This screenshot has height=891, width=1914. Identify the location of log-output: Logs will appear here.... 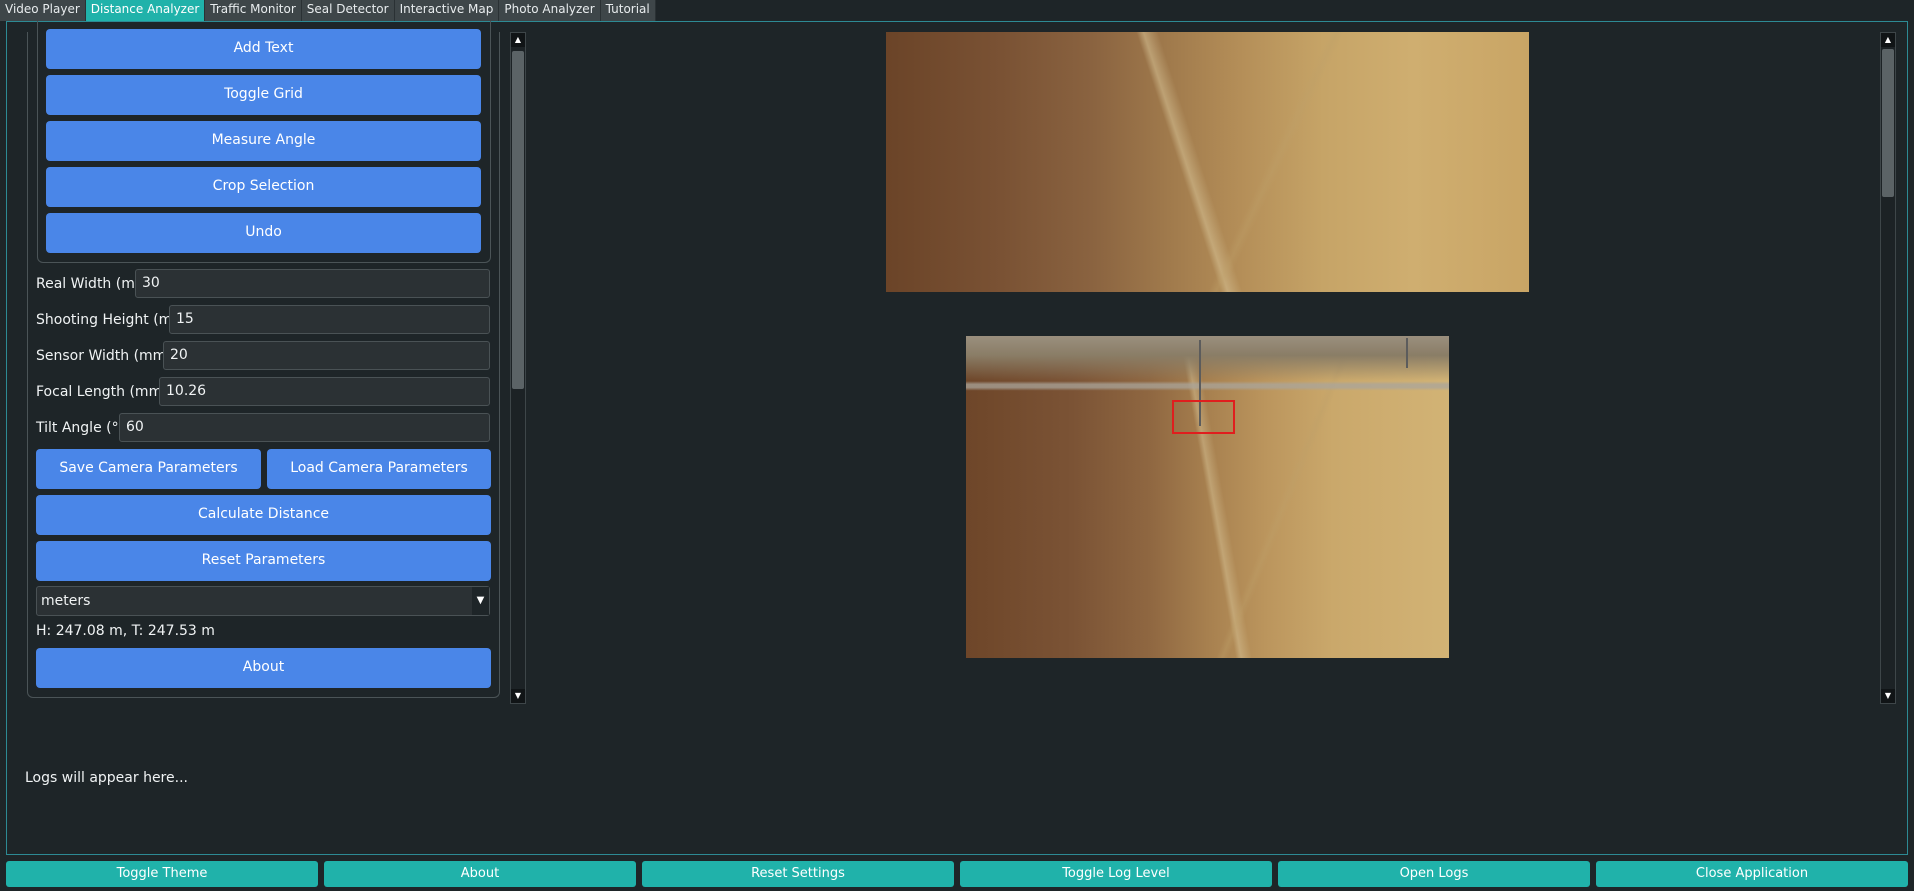
(106, 778).